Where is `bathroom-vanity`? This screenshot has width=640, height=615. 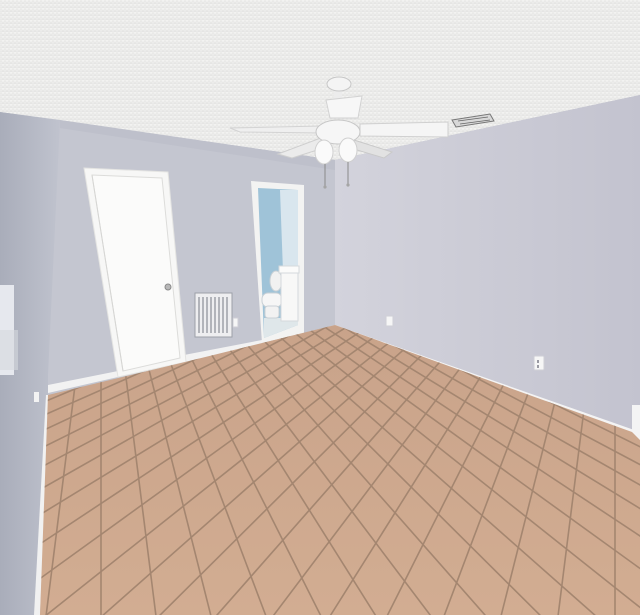 bathroom-vanity is located at coordinates (289, 296).